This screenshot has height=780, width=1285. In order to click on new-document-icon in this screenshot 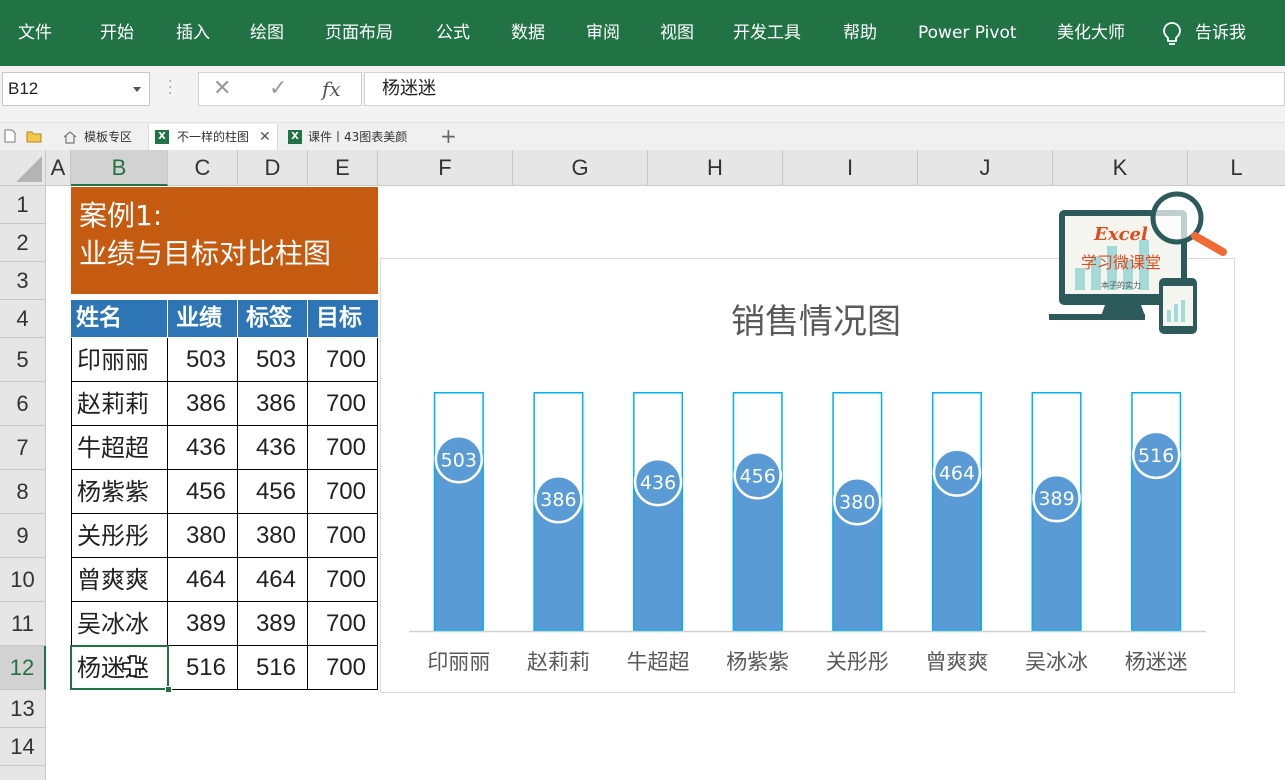, I will do `click(10, 136)`.